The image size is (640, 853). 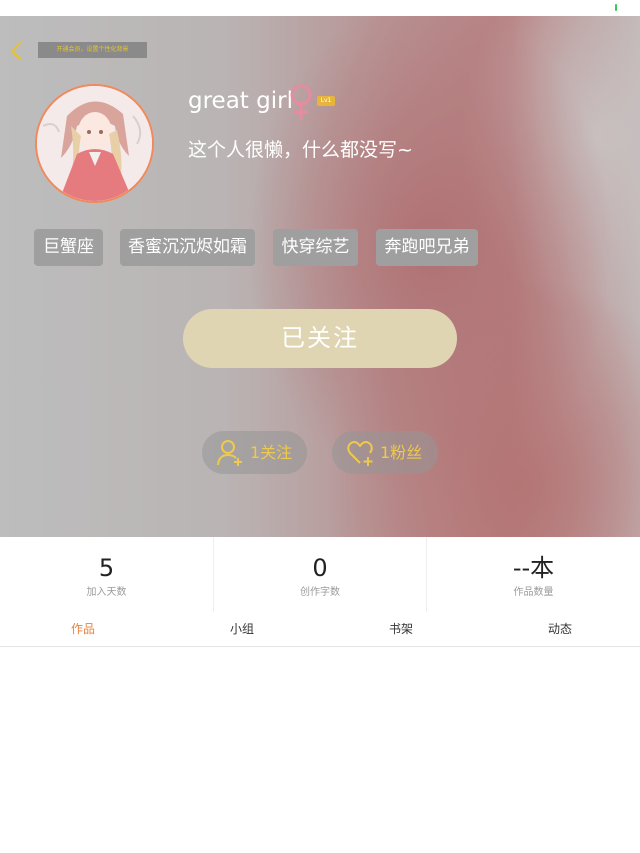 I want to click on tab-works: 作品, so click(x=83, y=629).